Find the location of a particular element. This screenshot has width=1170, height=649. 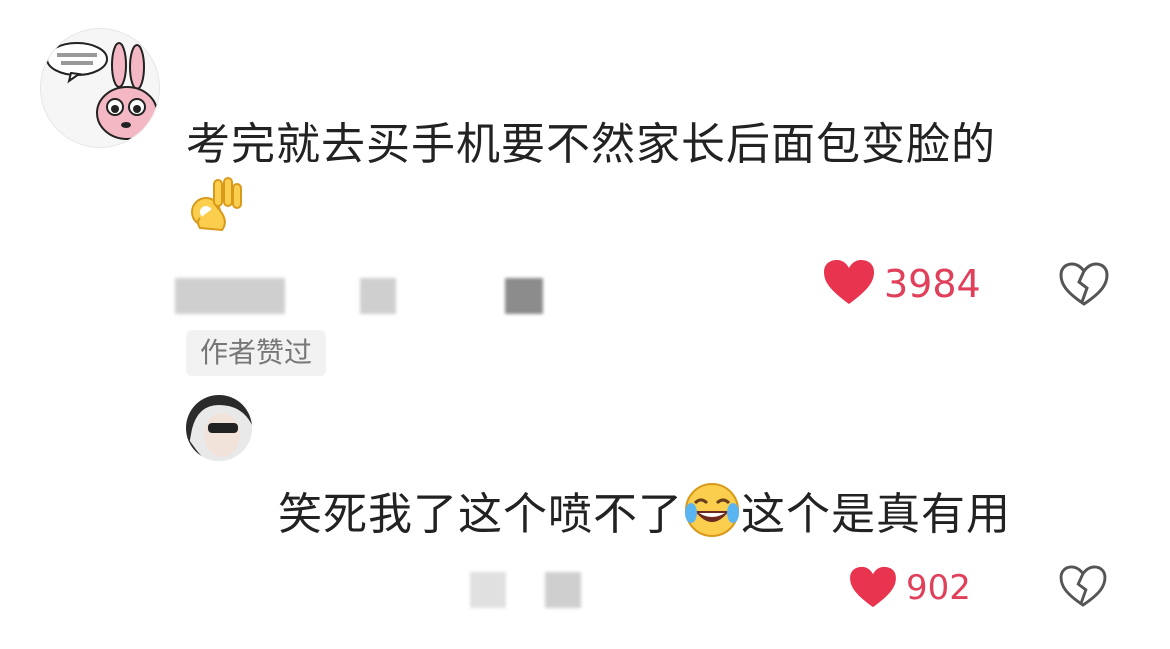

reply-text-row: 笑死我了这个喷不了 这个是真有用 is located at coordinates (644, 509).